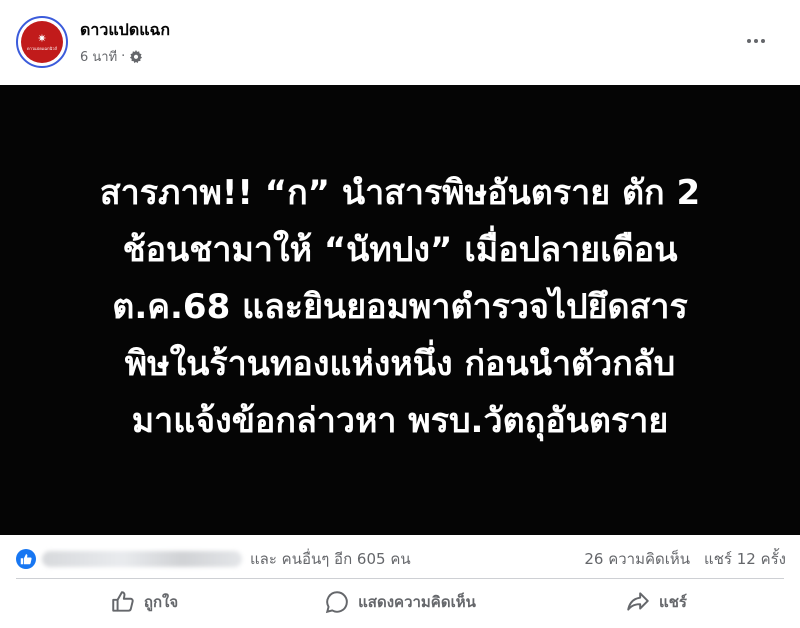 The height and width of the screenshot is (628, 800). Describe the element at coordinates (637, 559) in the screenshot. I see `comments-count: 26 ความคิดเห็น` at that location.